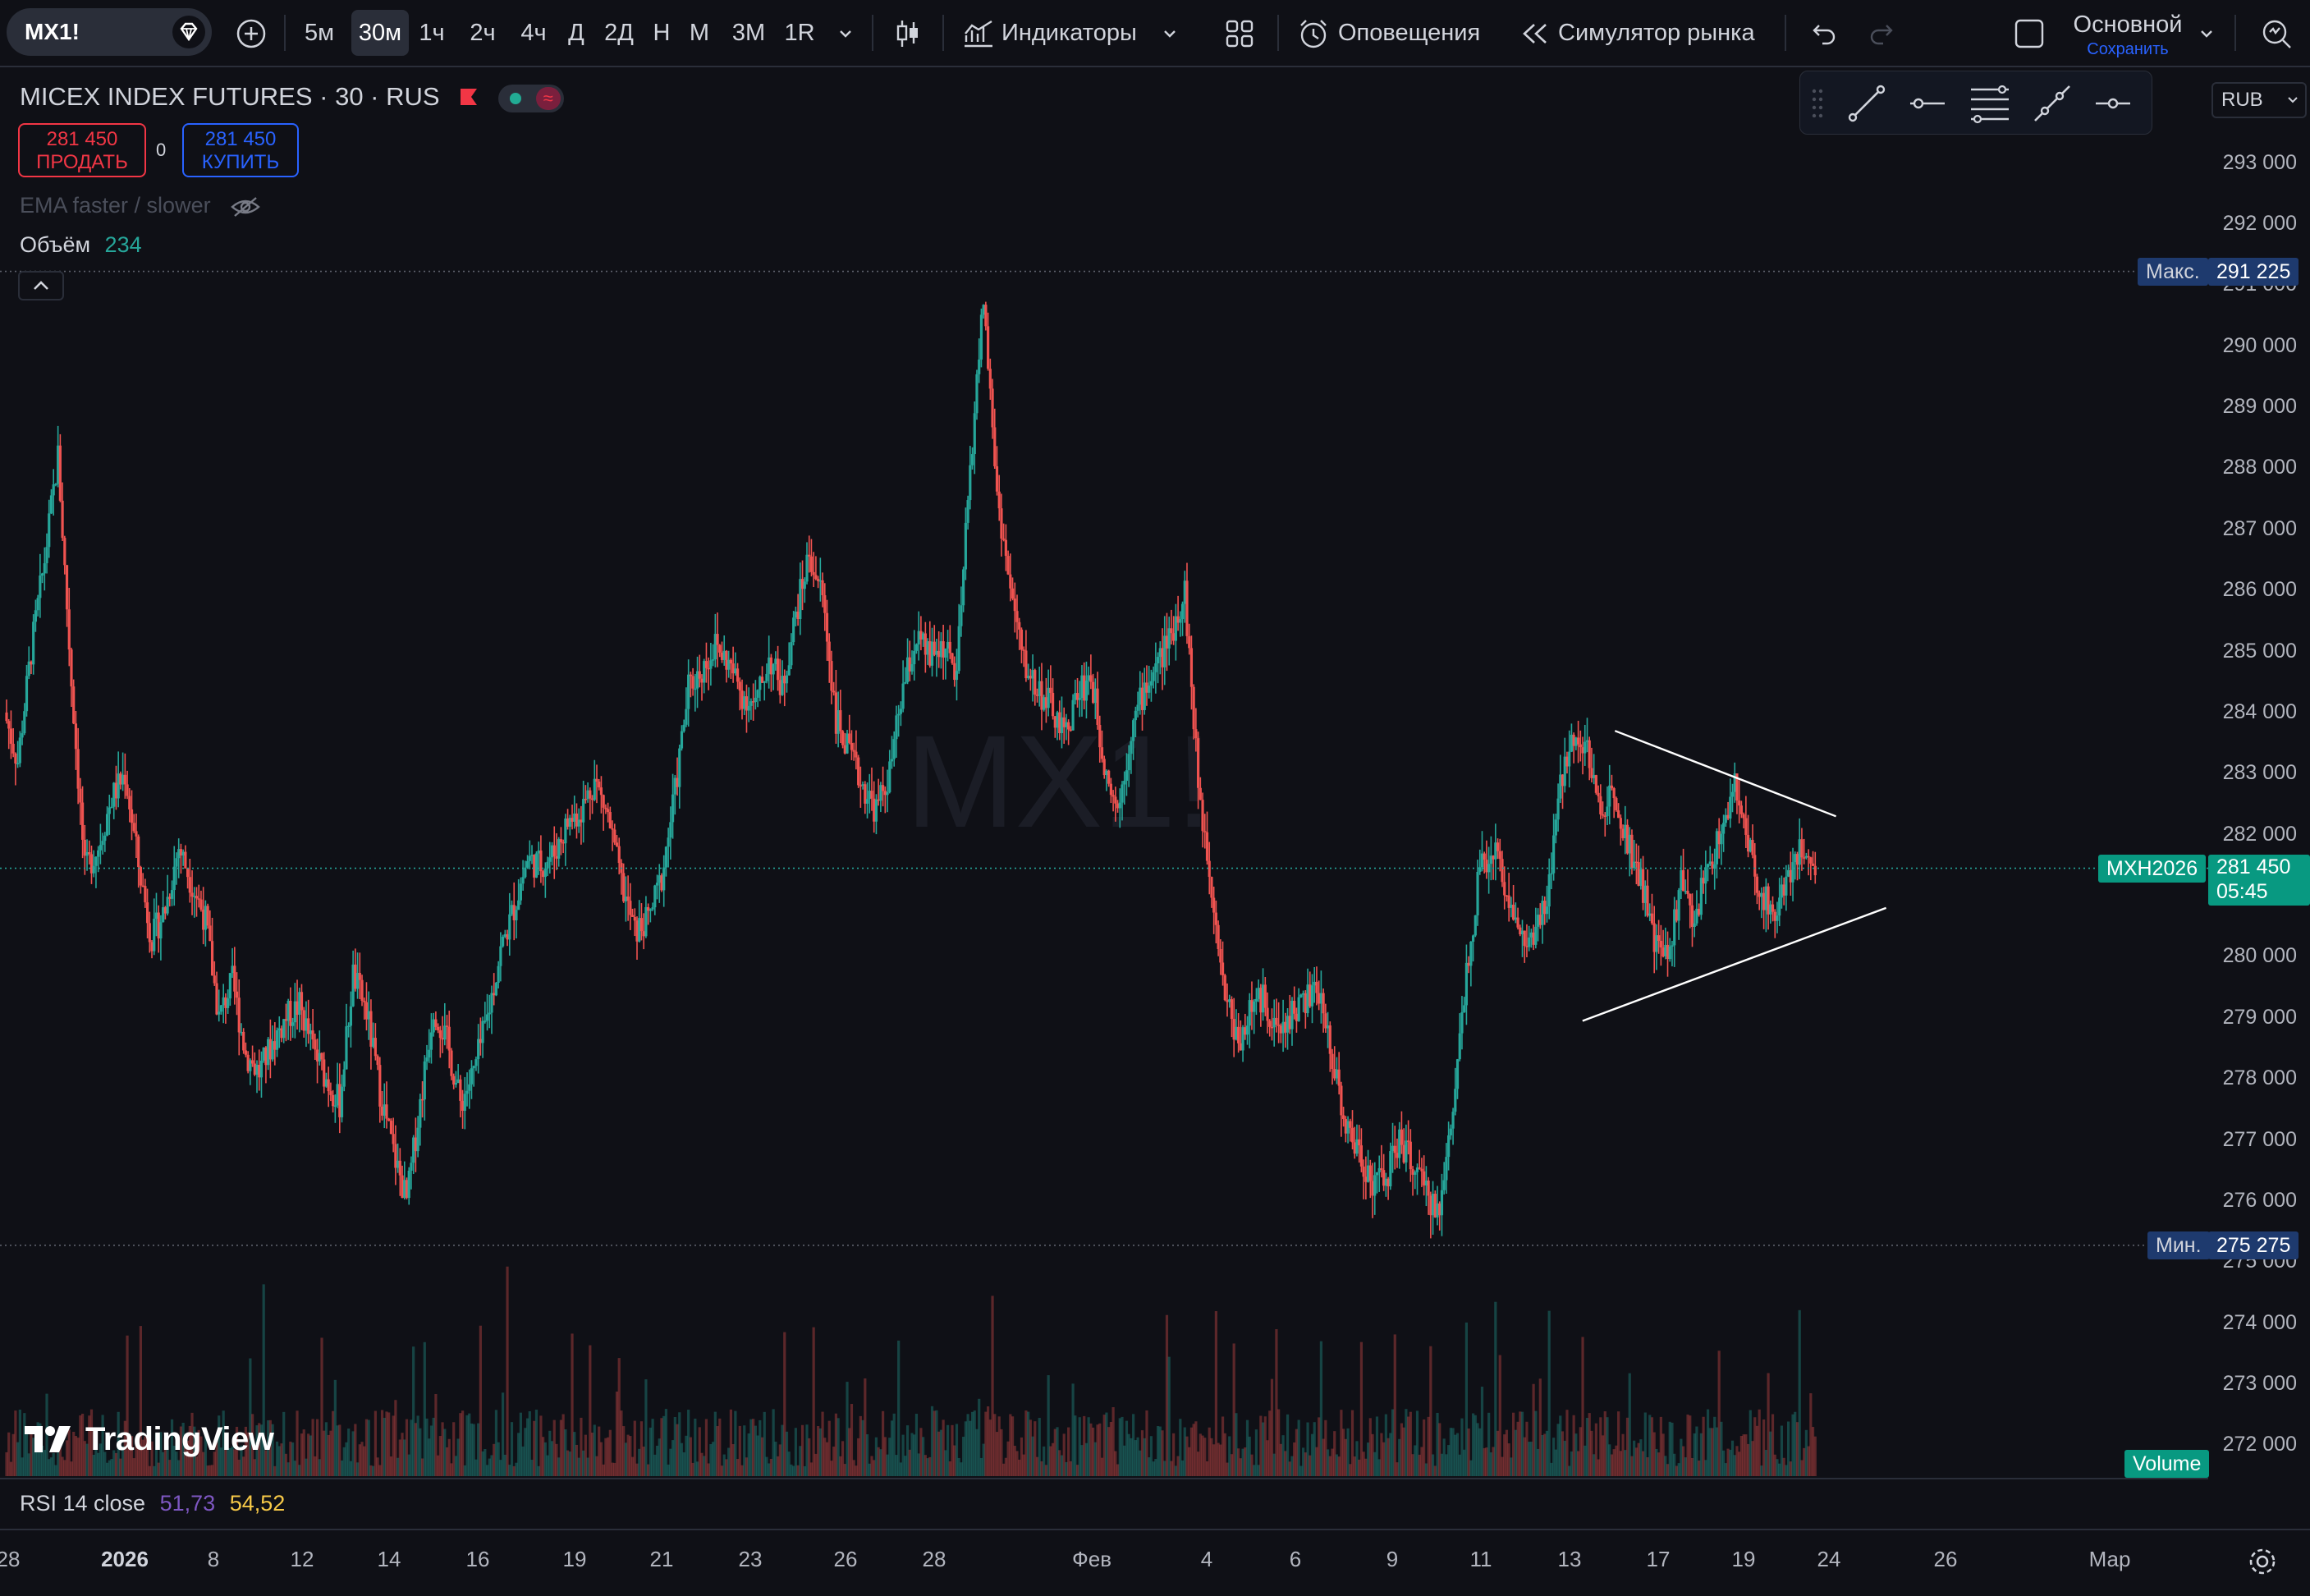 Image resolution: width=2310 pixels, height=1596 pixels. What do you see at coordinates (576, 33) in the screenshot?
I see `interval-button-5: Д` at bounding box center [576, 33].